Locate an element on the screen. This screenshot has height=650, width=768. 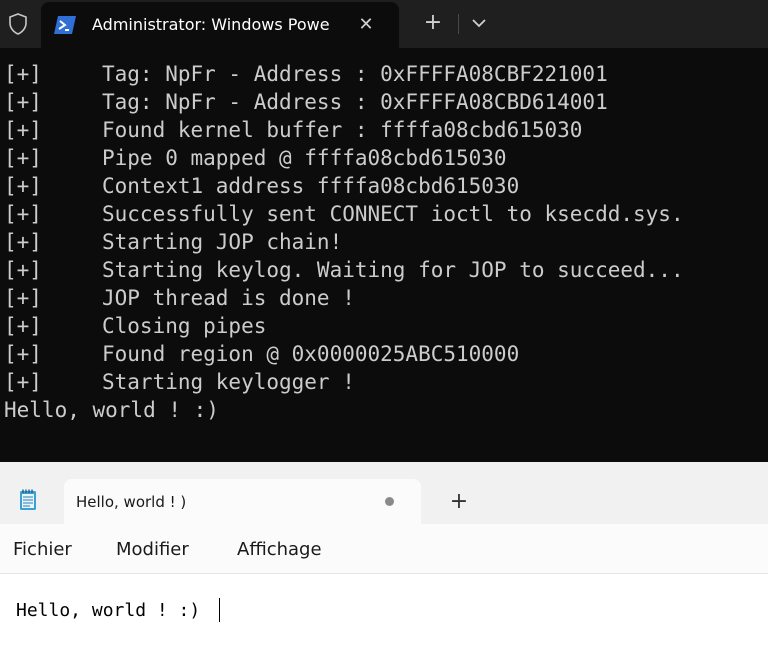
unsaved-dot-icon is located at coordinates (389, 501).